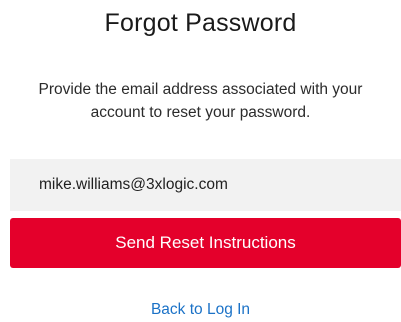 This screenshot has width=401, height=322. What do you see at coordinates (200, 310) in the screenshot?
I see `back-to-login-link: Back to Log In` at bounding box center [200, 310].